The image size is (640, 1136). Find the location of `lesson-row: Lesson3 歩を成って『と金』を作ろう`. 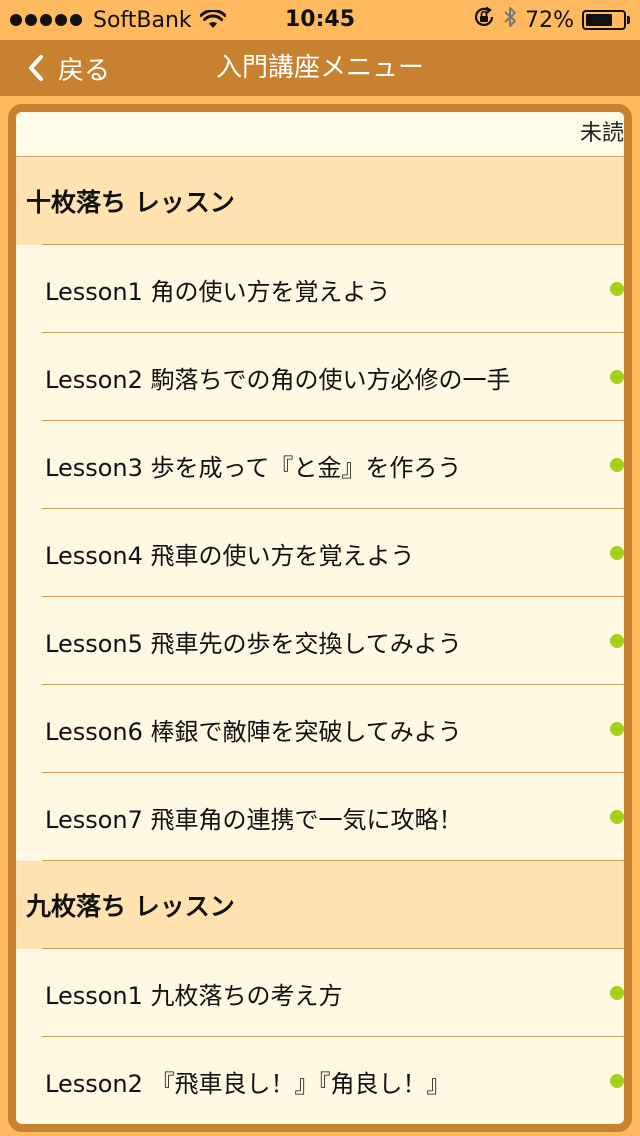

lesson-row: Lesson3 歩を成って『と金』を作ろう is located at coordinates (320, 465).